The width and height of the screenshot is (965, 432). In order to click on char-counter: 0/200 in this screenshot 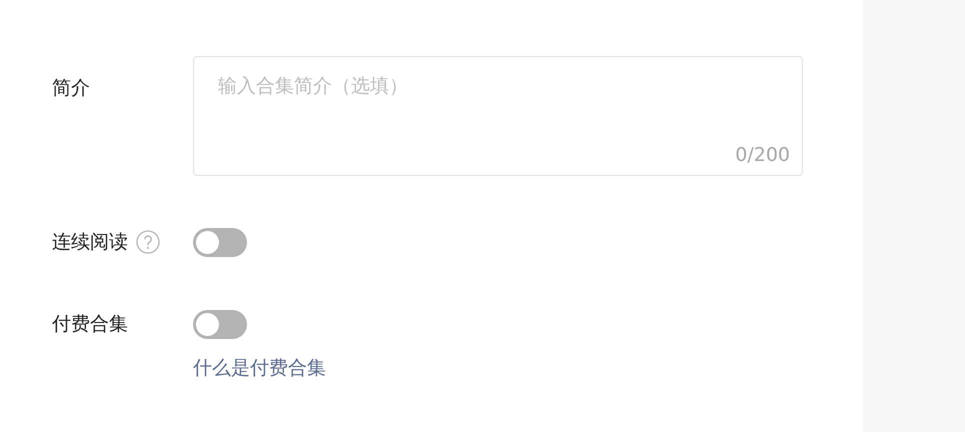, I will do `click(762, 155)`.